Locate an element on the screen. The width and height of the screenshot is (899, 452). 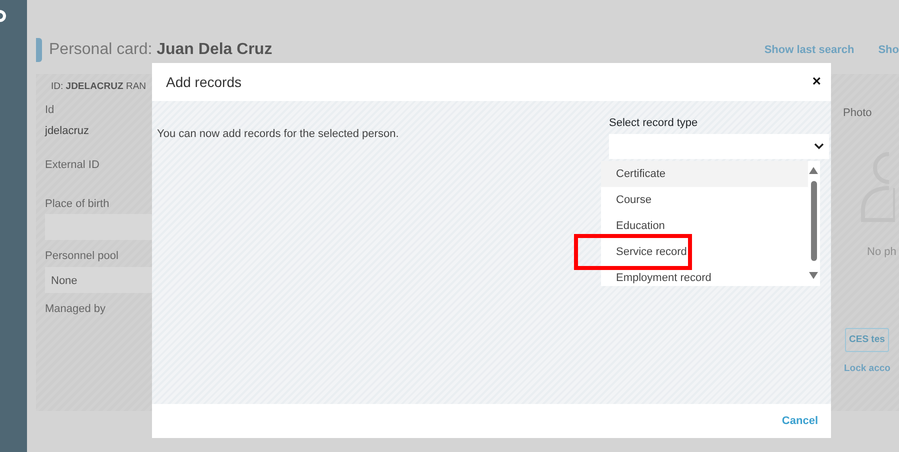
field-value: jdelacruz is located at coordinates (67, 131).